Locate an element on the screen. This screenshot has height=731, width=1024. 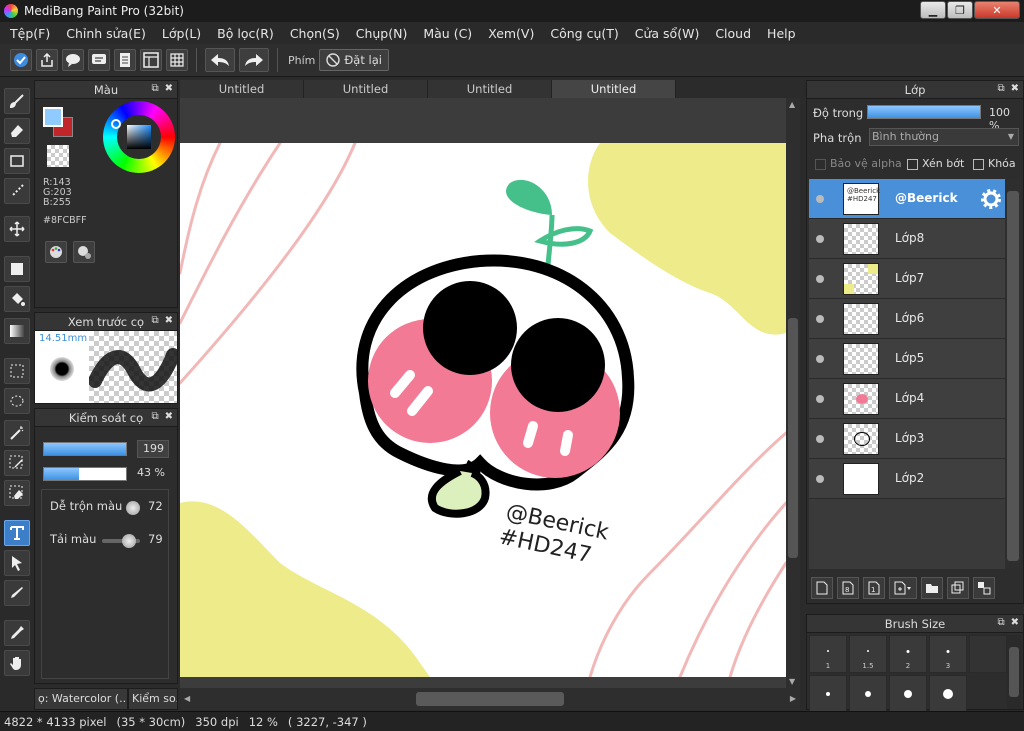
merge-layer-button is located at coordinates (984, 588).